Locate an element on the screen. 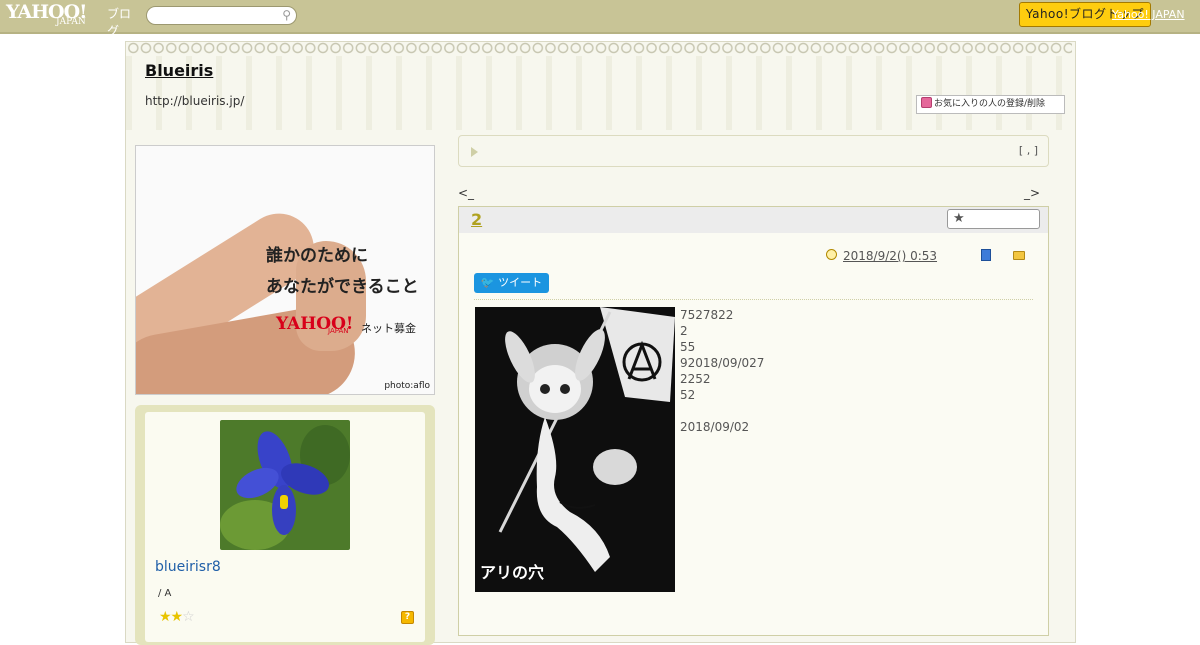 The height and width of the screenshot is (645, 1200). rating-stars-on: ★★ is located at coordinates (171, 617).